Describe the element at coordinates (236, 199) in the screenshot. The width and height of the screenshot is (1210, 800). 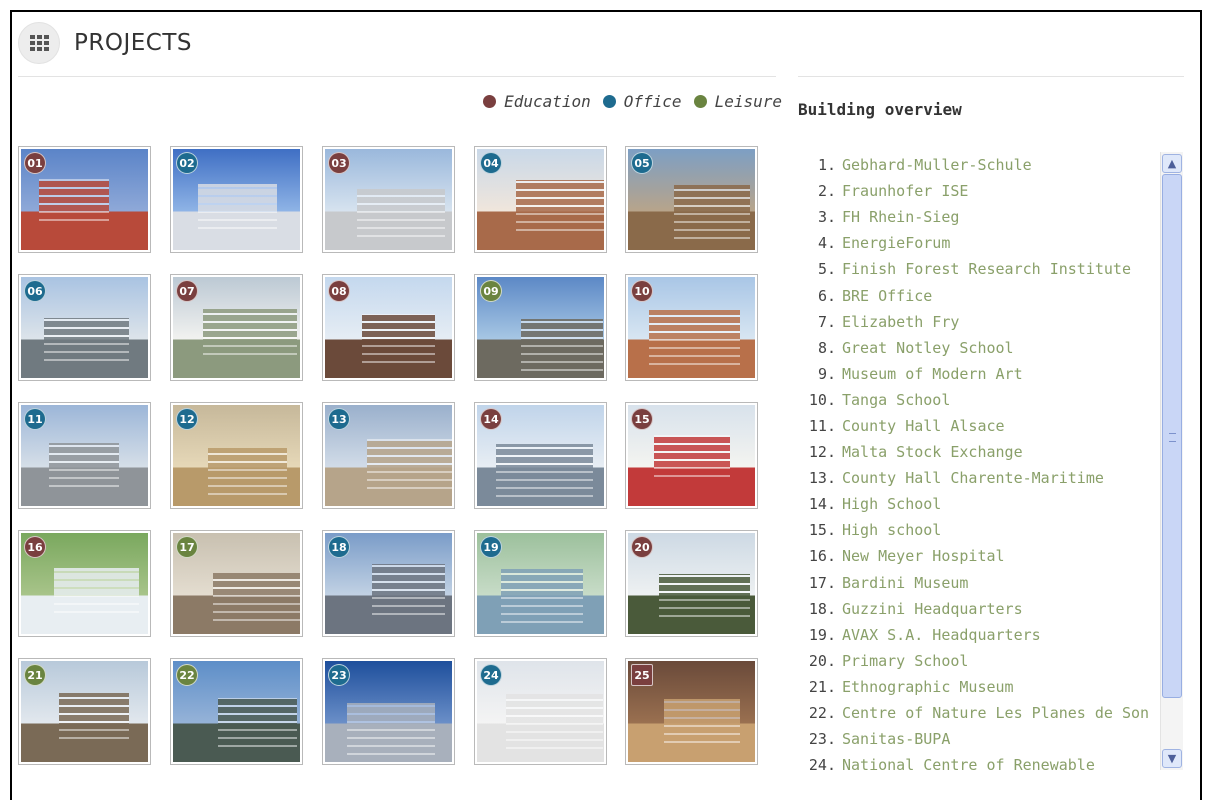
I see `project-tile: 02` at that location.